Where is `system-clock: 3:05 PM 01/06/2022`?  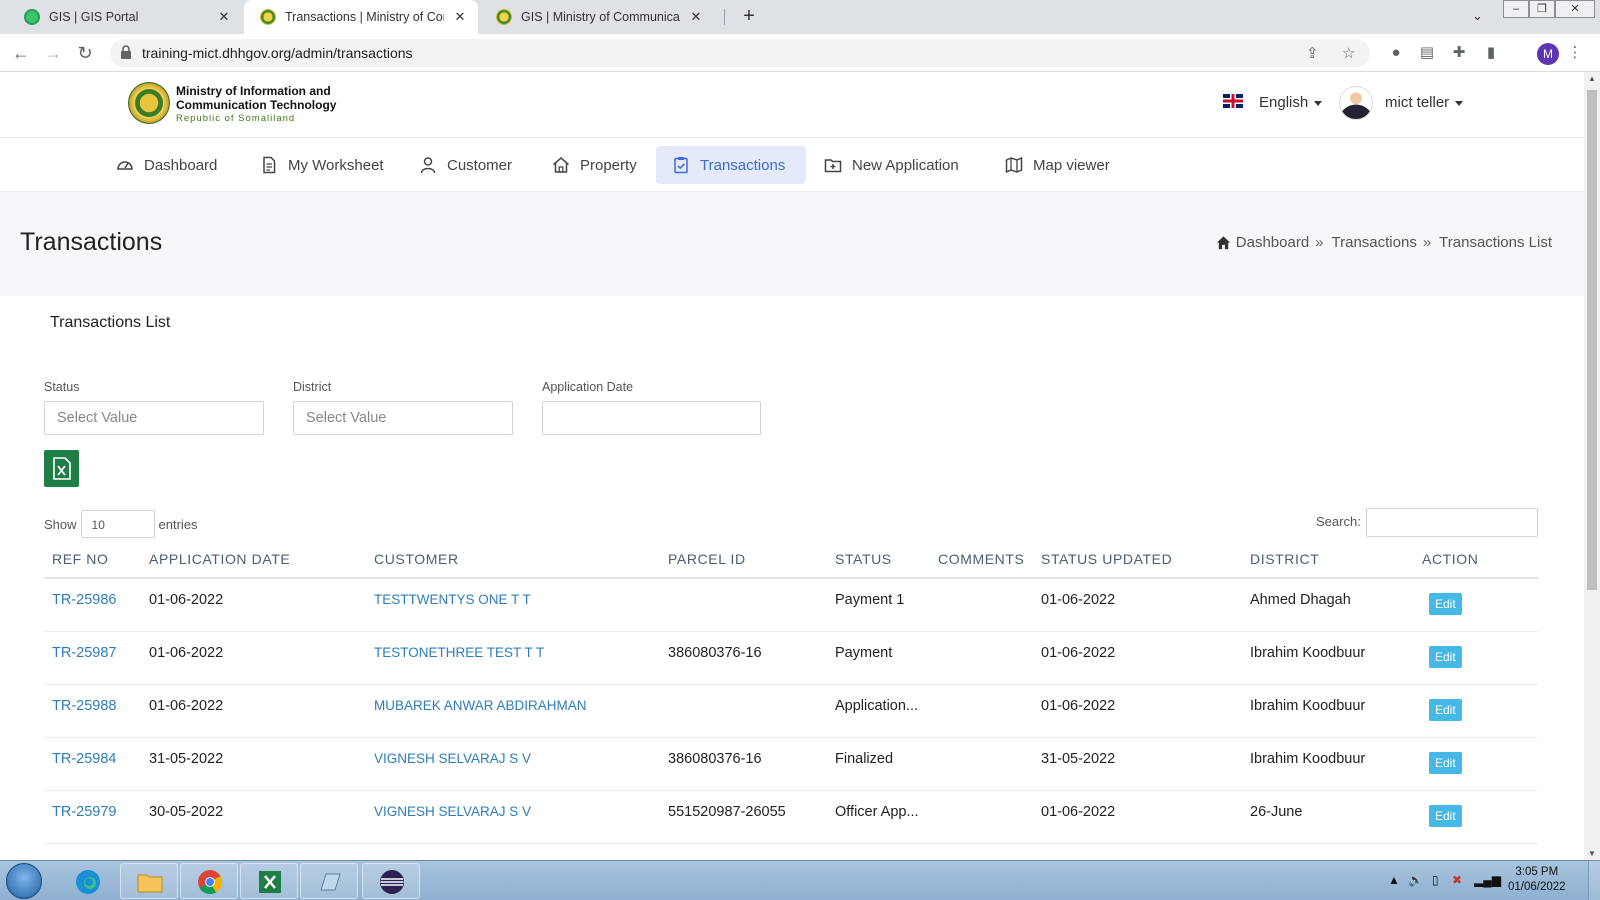
system-clock: 3:05 PM 01/06/2022 is located at coordinates (1537, 880).